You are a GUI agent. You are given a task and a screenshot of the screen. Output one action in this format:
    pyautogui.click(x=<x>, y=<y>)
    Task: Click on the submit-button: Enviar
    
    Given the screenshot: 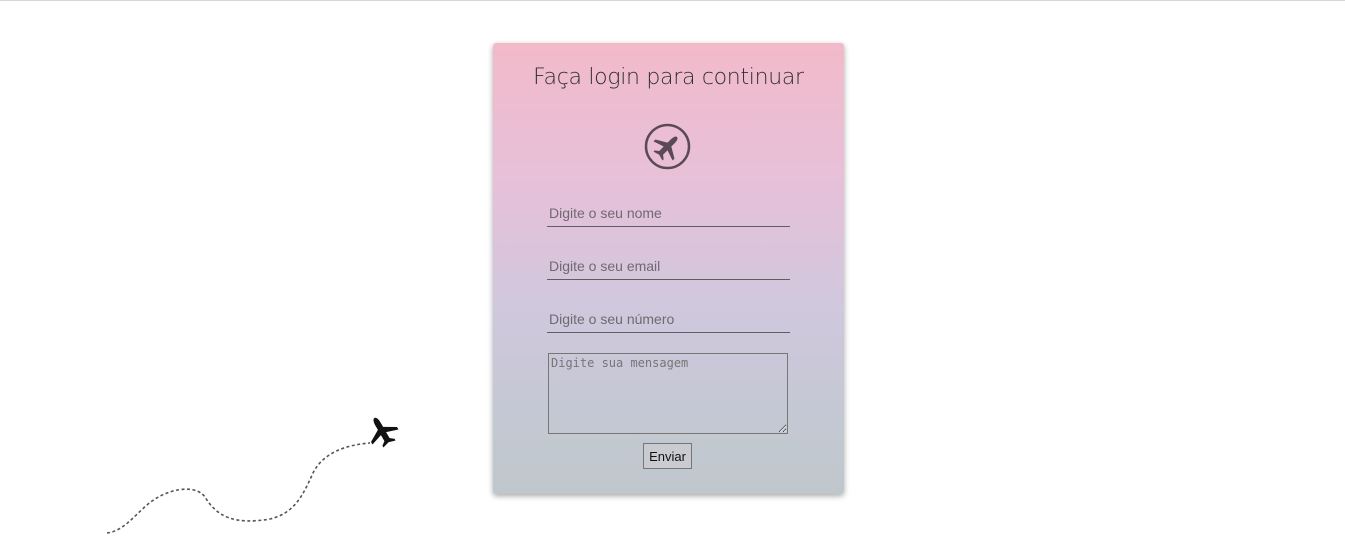 What is the action you would take?
    pyautogui.click(x=667, y=456)
    